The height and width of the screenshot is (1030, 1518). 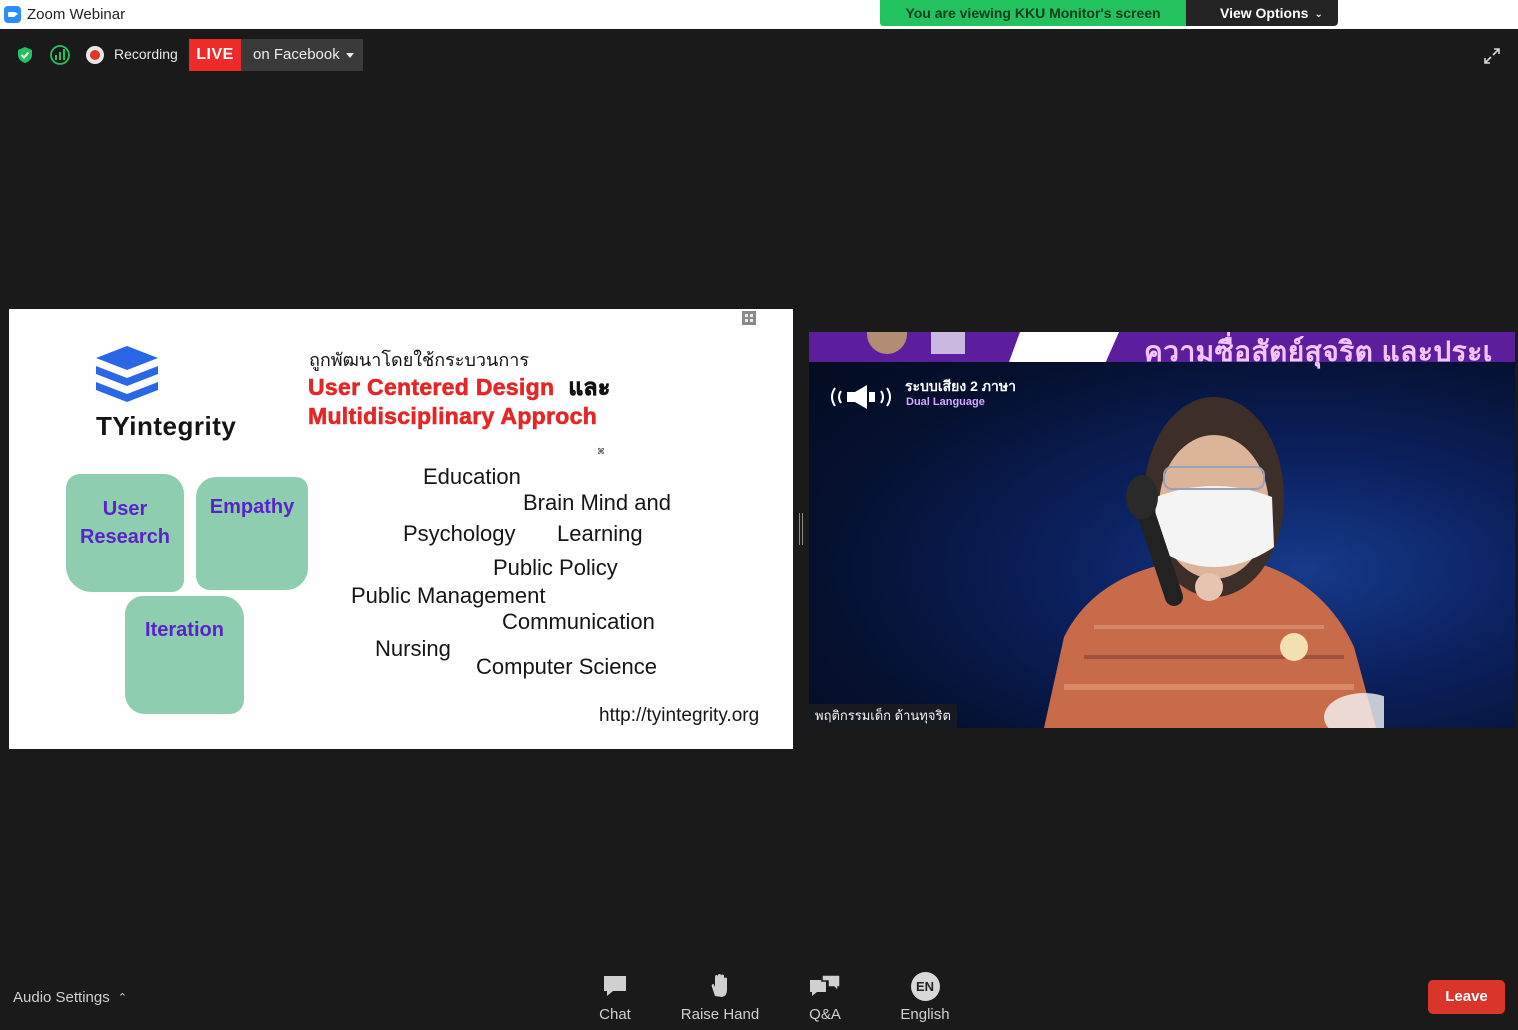 I want to click on discipline-word: Psychology, so click(x=459, y=533).